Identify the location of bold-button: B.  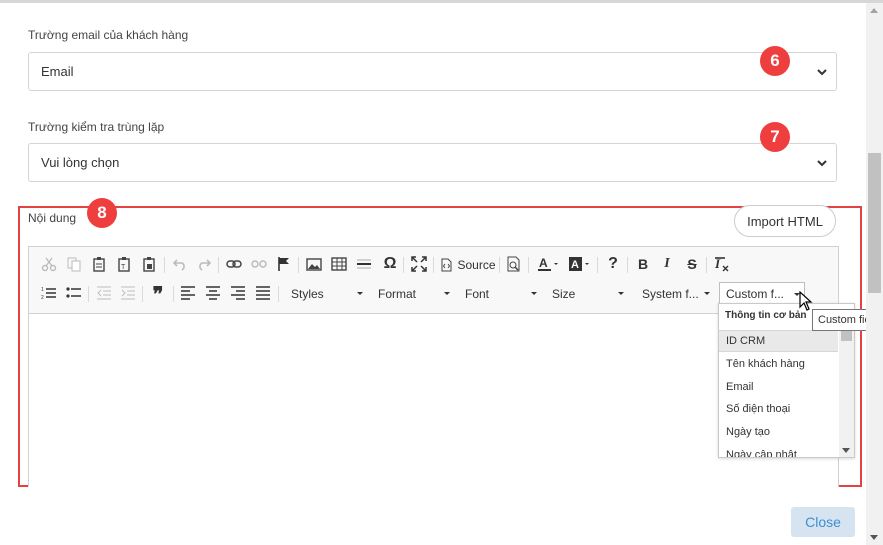
(643, 264).